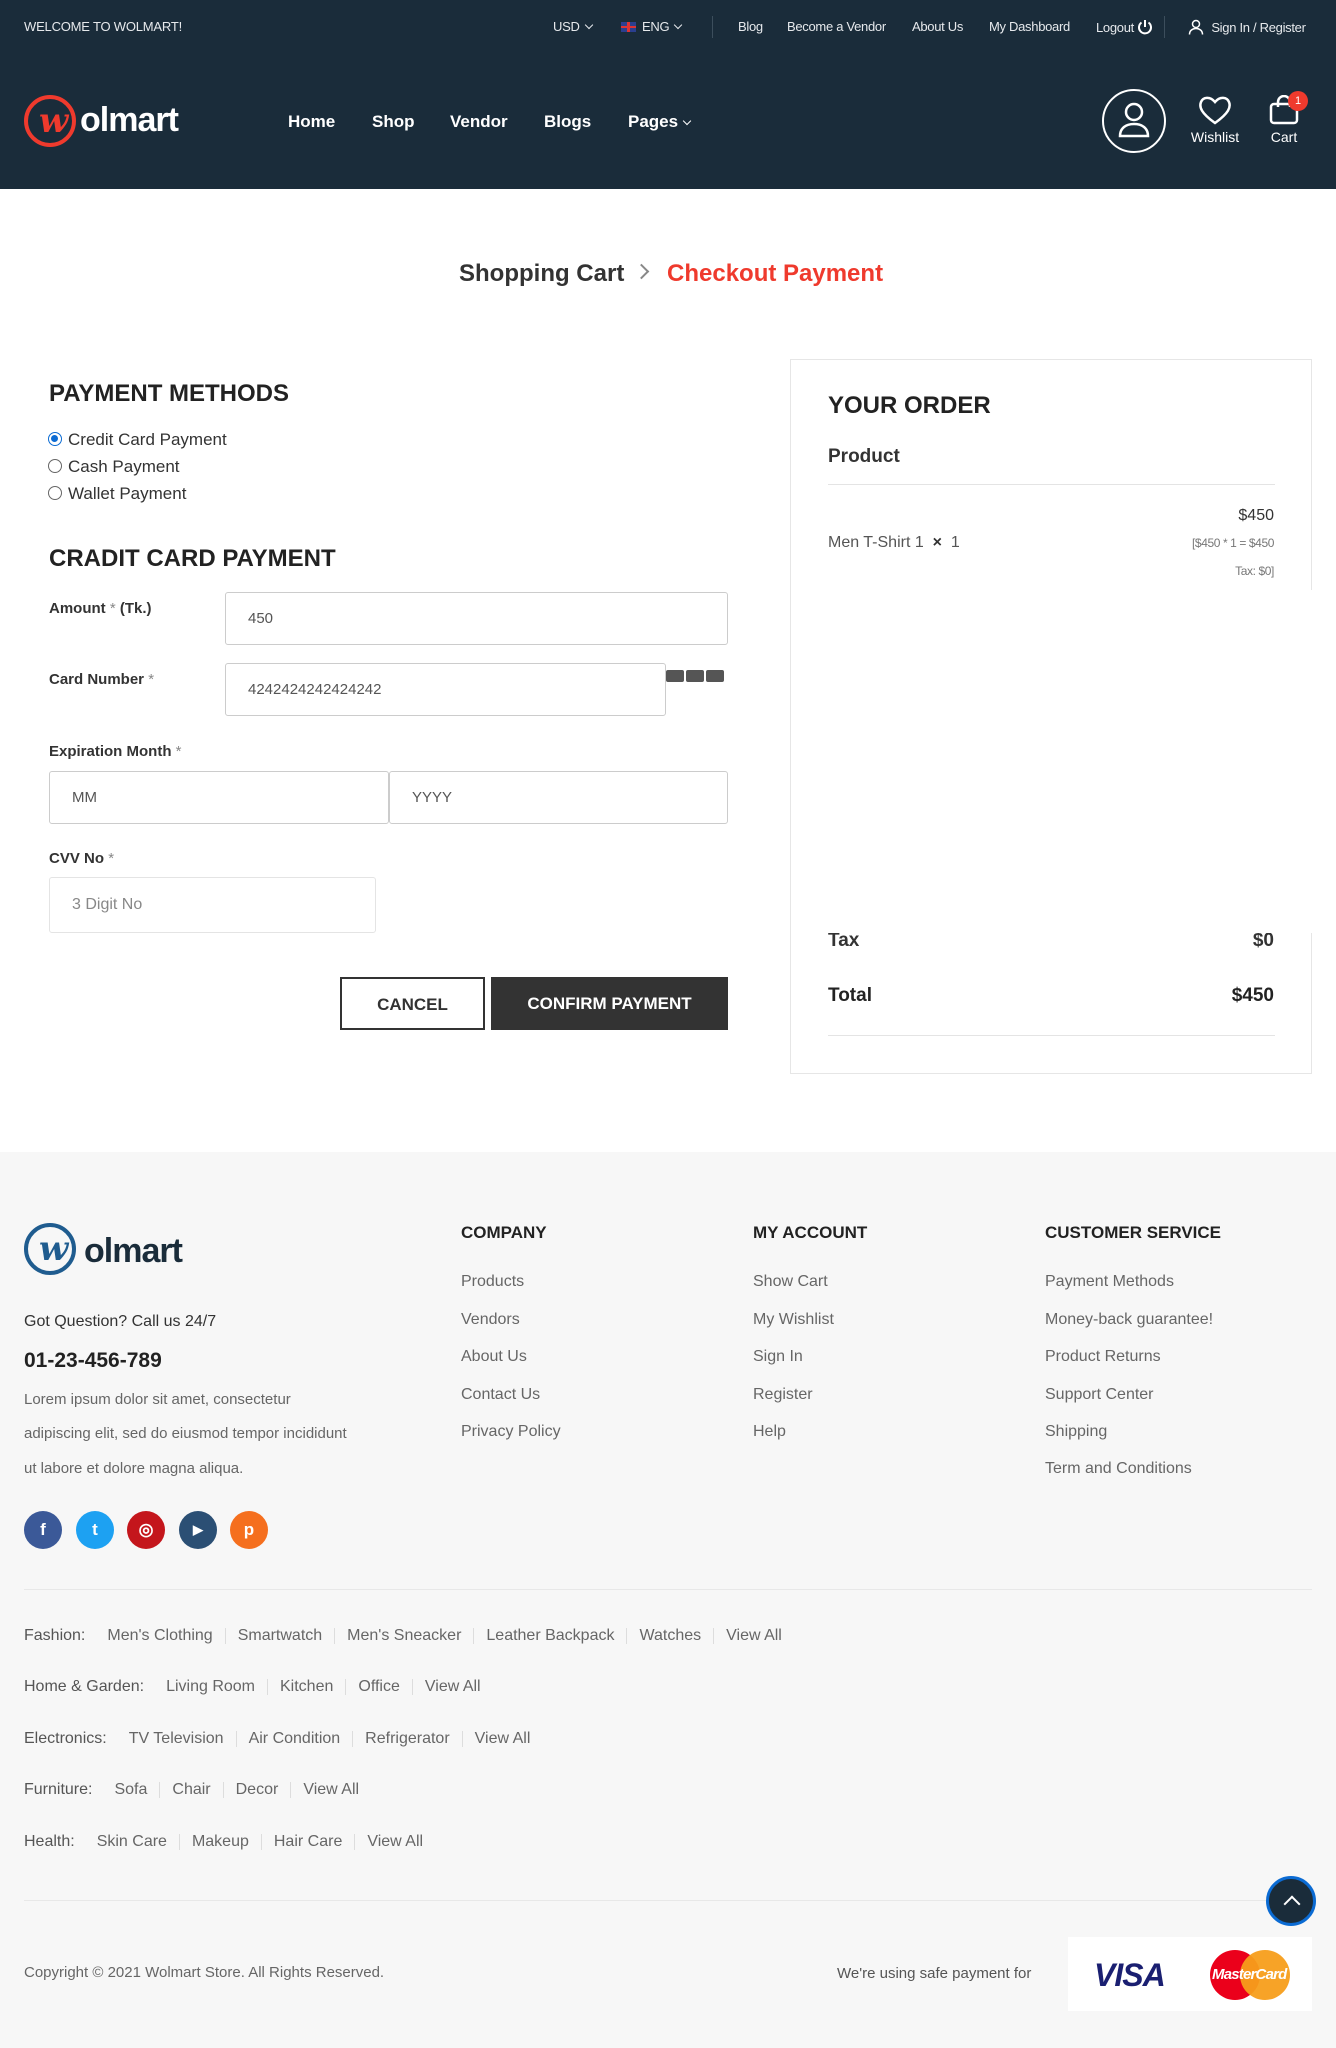  What do you see at coordinates (1133, 1232) in the screenshot?
I see `footer-heading-customer-service: CUSTOMER SERVICE` at bounding box center [1133, 1232].